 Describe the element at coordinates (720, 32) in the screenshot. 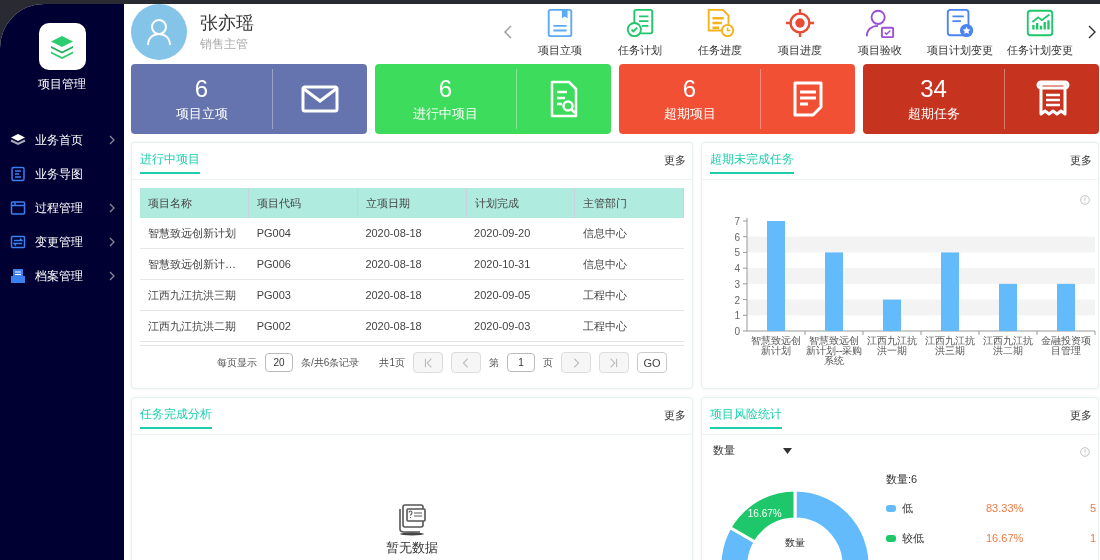

I see `shortcut: 任务进度` at that location.